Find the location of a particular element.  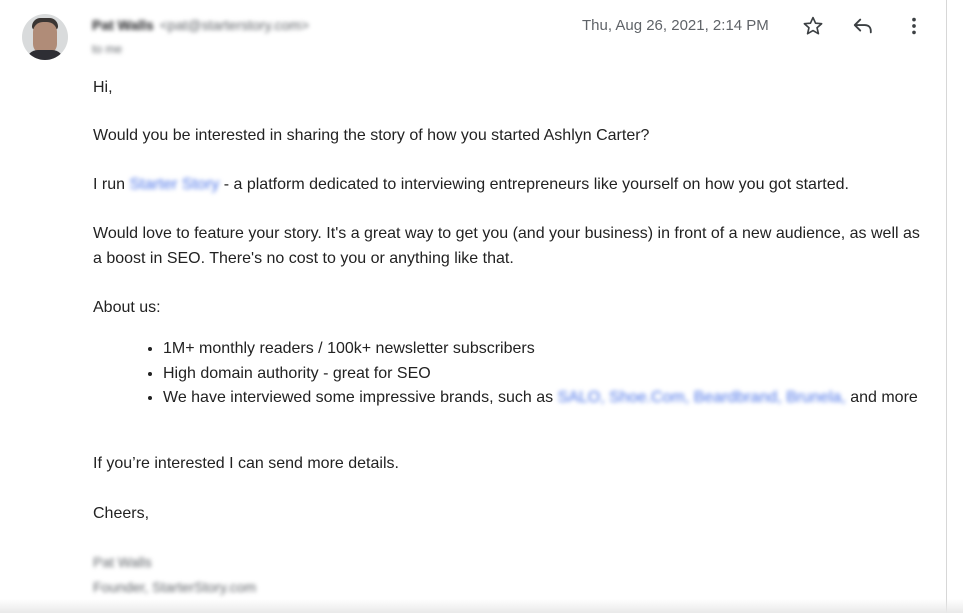

signature-name: Pat Walls is located at coordinates (122, 562).